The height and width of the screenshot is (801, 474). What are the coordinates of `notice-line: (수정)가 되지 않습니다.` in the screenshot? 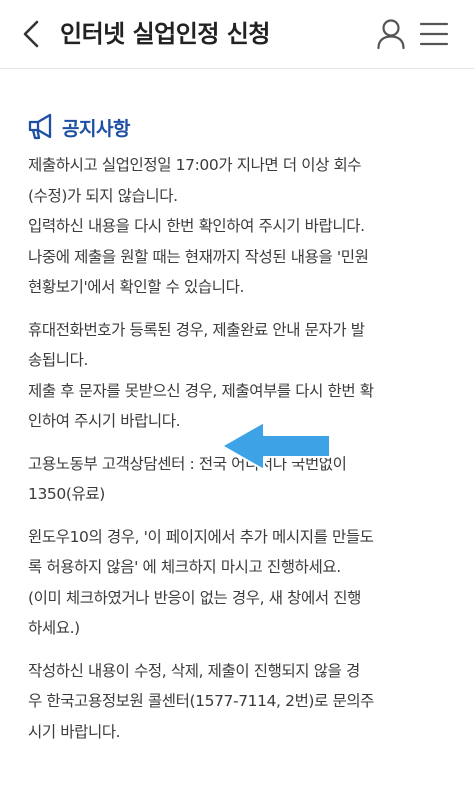 It's located at (103, 195).